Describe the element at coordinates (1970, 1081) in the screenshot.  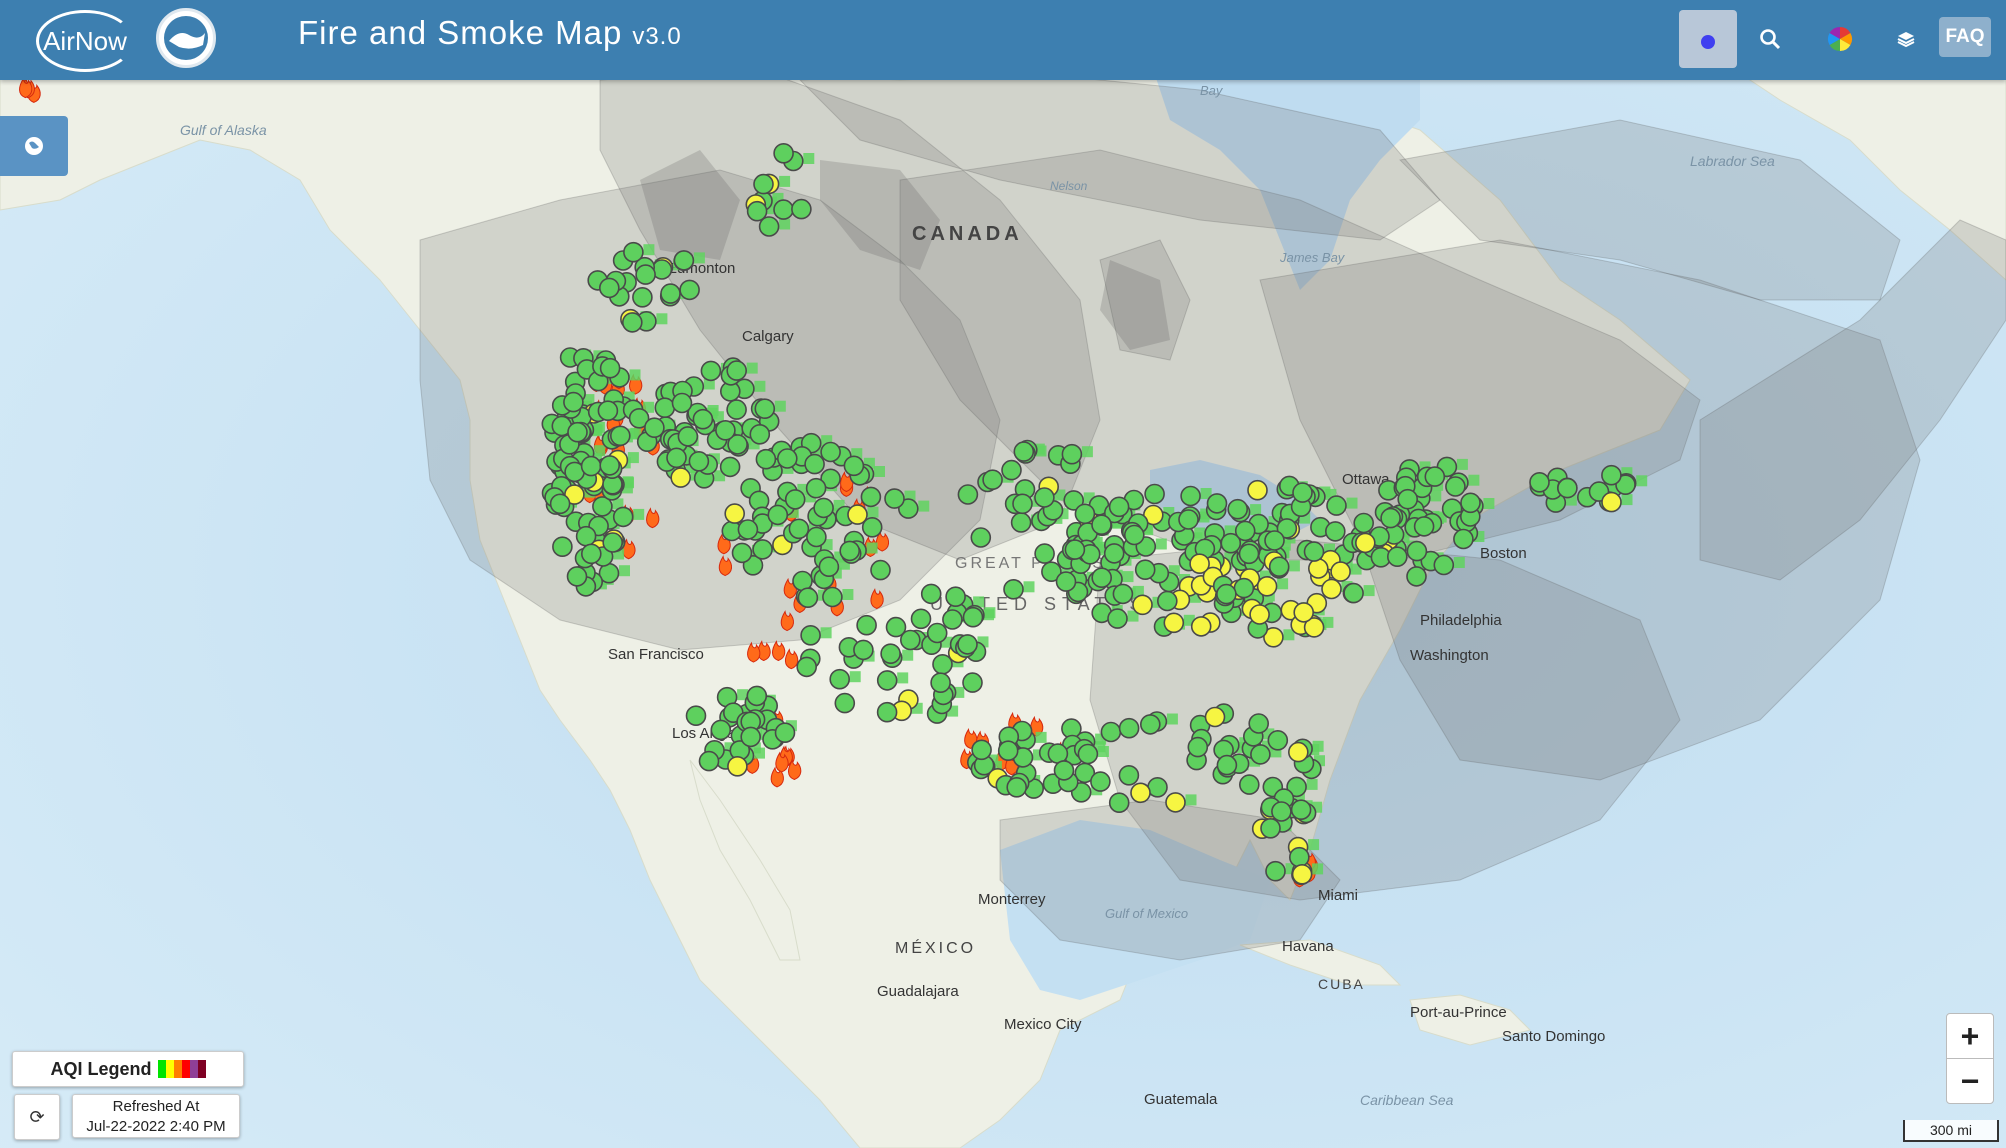
I see `zoom-out-button: −` at that location.